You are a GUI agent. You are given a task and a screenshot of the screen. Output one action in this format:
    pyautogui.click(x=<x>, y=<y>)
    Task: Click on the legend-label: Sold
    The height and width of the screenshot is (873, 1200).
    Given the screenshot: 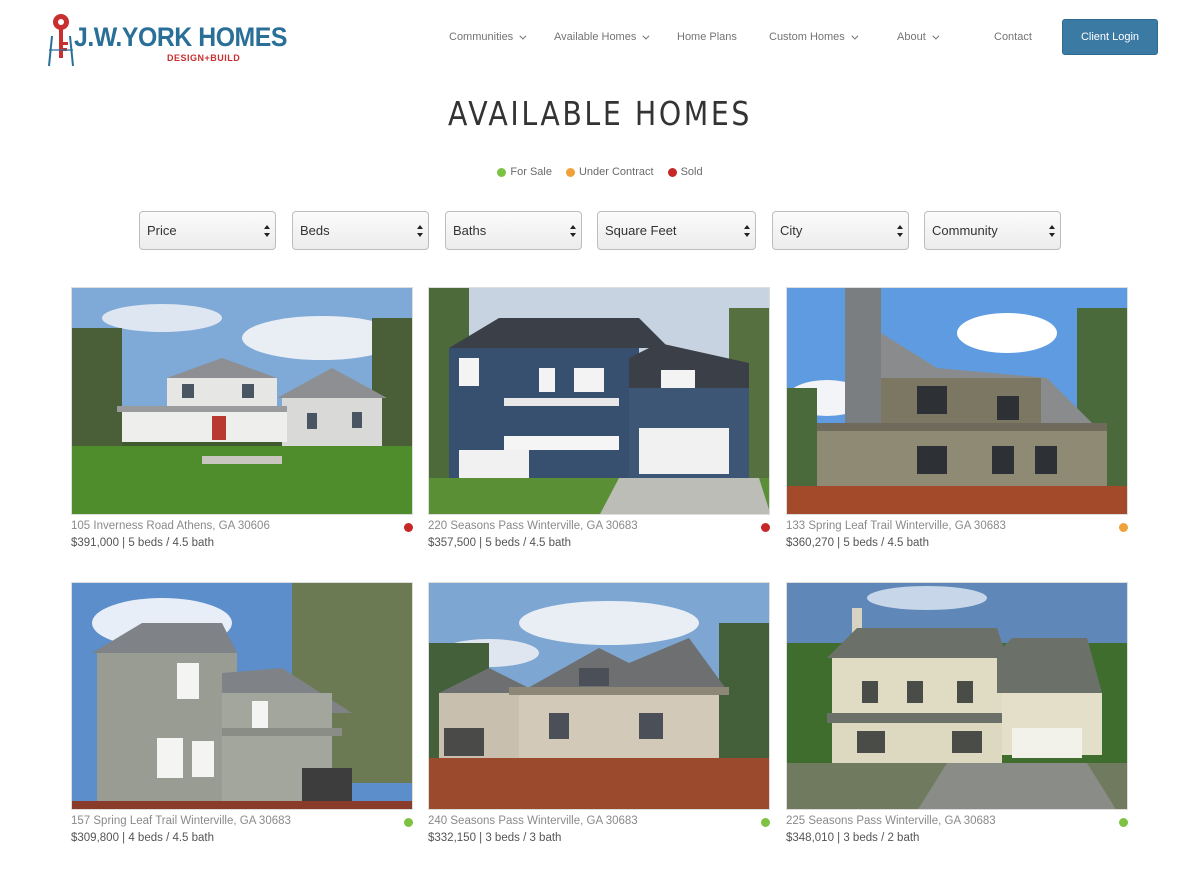 What is the action you would take?
    pyautogui.click(x=691, y=172)
    